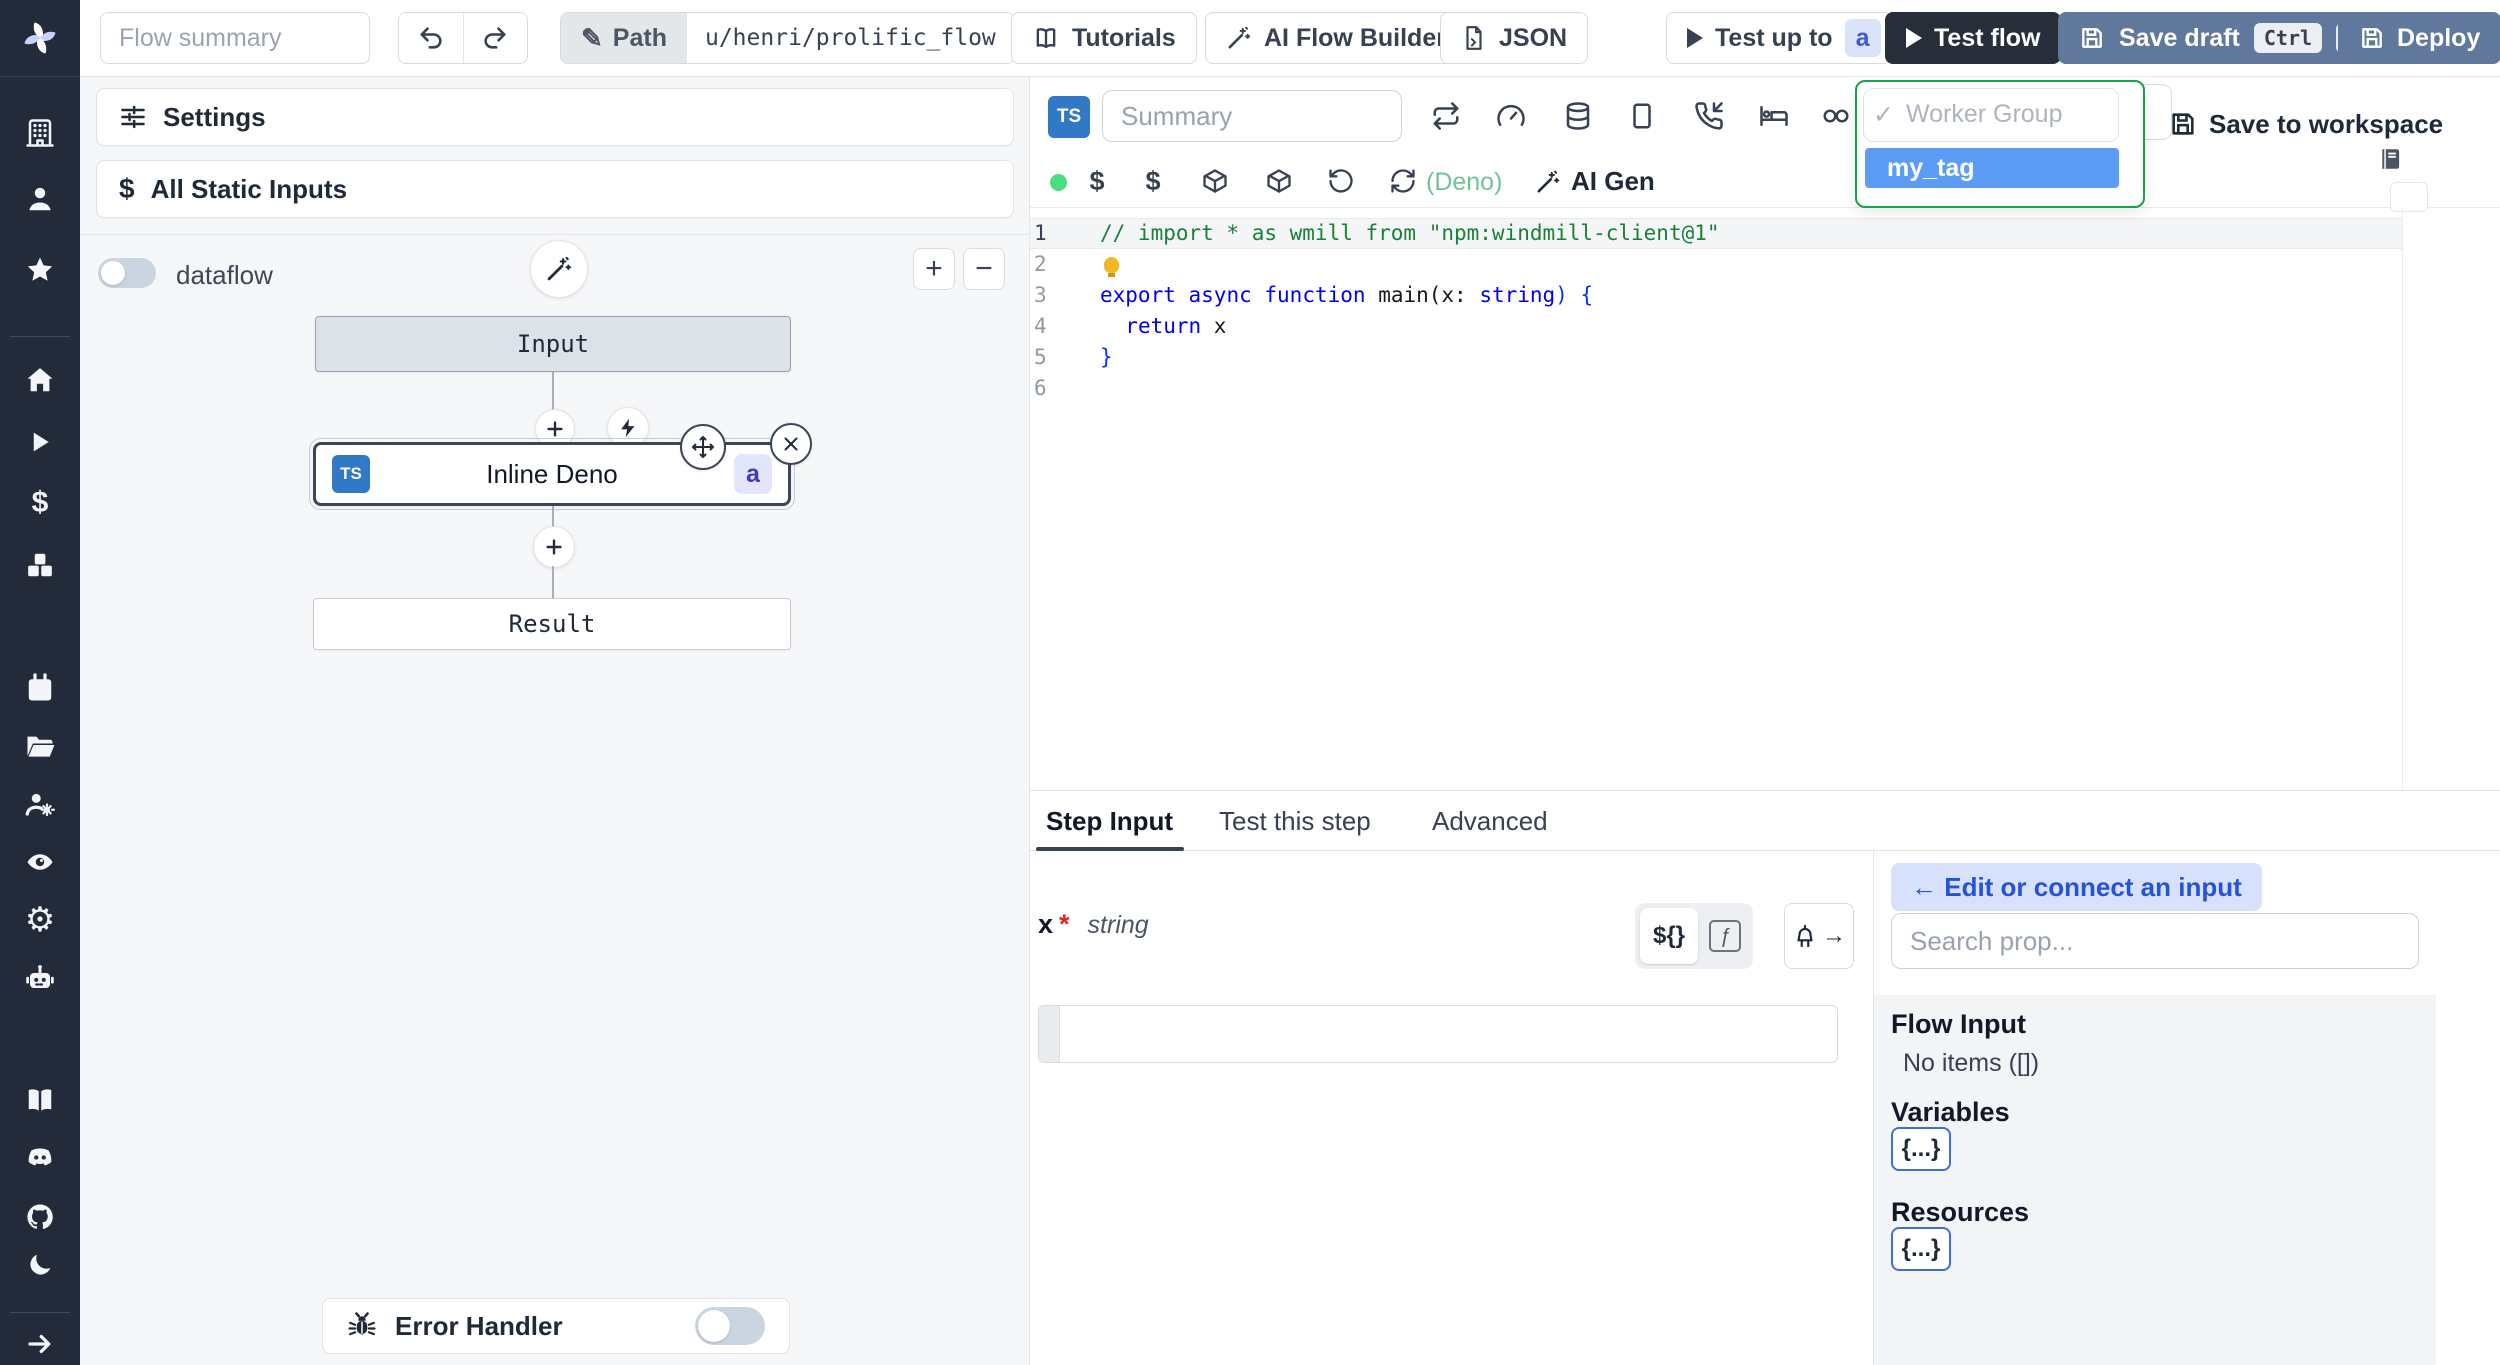 This screenshot has height=1365, width=2500. Describe the element at coordinates (1836, 116) in the screenshot. I see `concurrency-icon` at that location.